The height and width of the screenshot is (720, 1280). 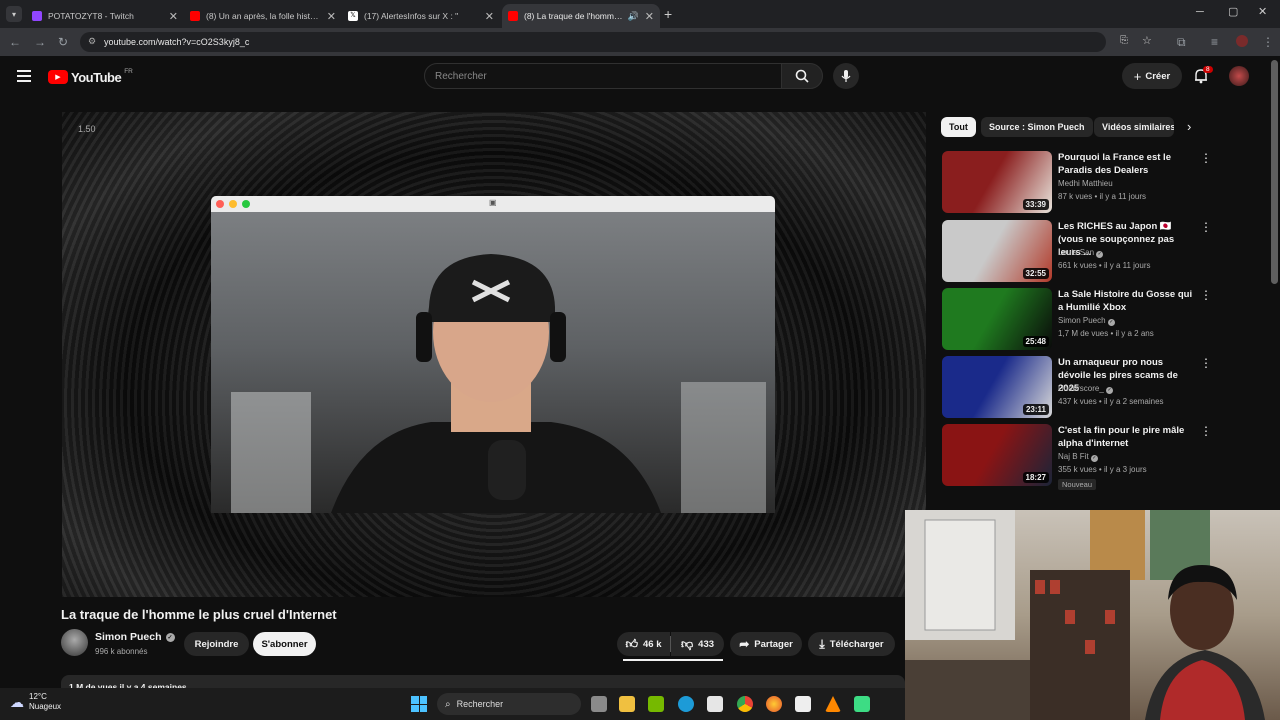 I want to click on tab-search-icon: ▾, so click(x=14, y=14).